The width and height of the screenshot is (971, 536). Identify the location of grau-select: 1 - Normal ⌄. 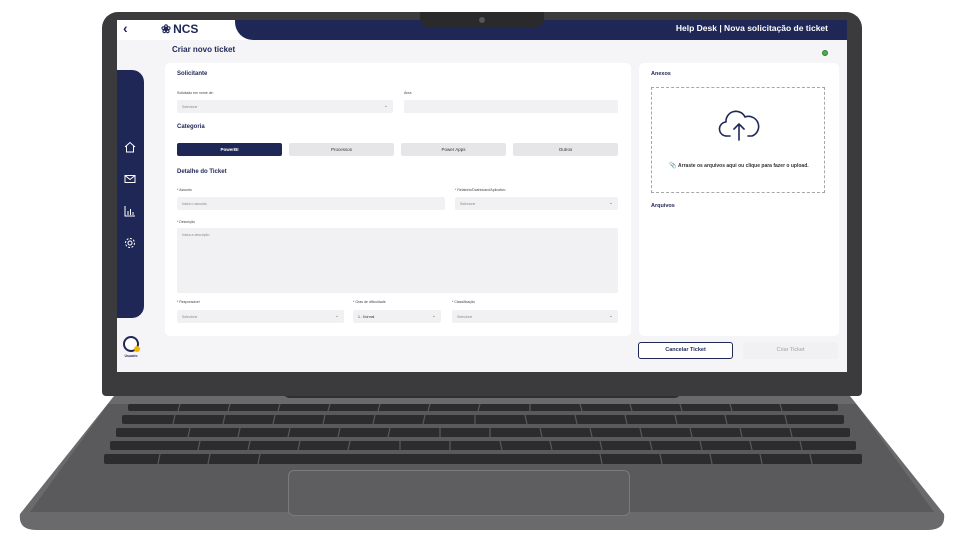
(397, 316).